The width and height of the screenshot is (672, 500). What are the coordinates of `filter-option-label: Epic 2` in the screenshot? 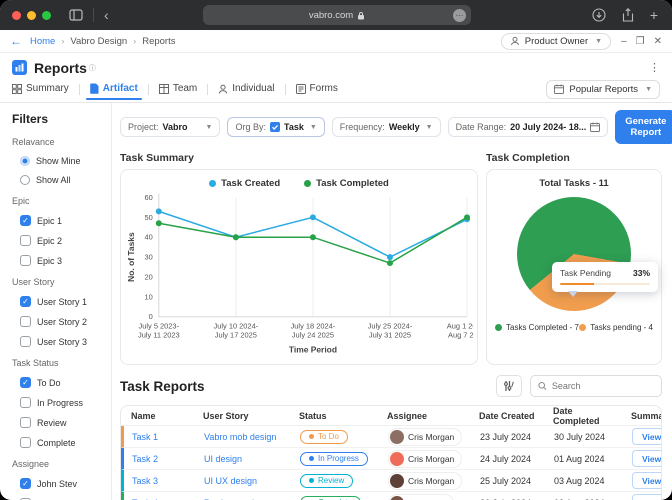 It's located at (50, 240).